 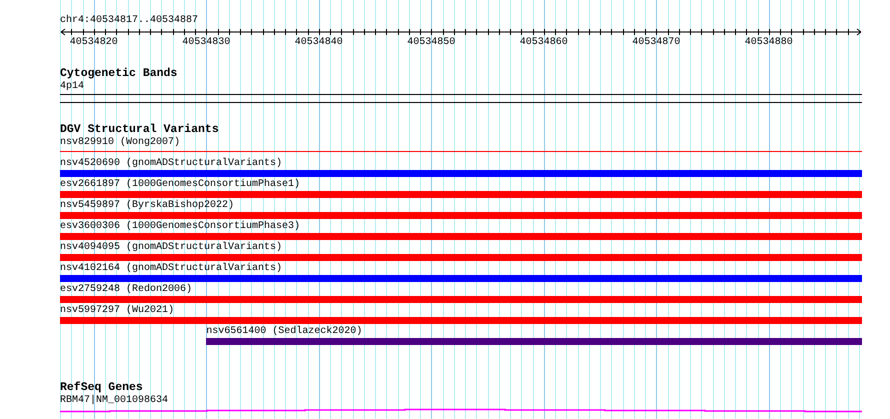 I want to click on tick-label: 40534830, so click(x=206, y=43).